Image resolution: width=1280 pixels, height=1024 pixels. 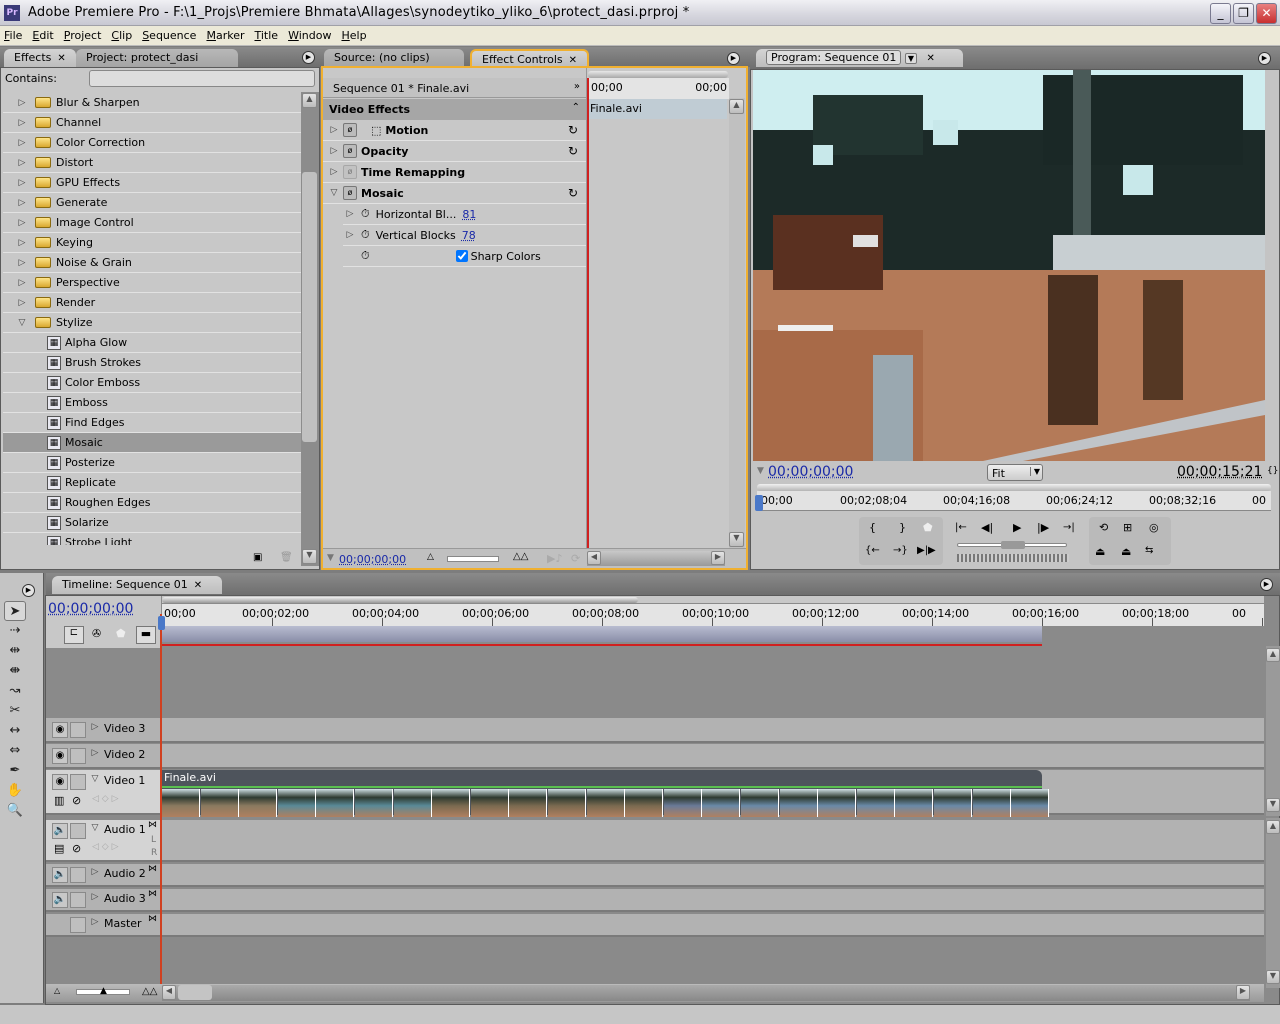 I want to click on shuttle-handle, so click(x=1013, y=545).